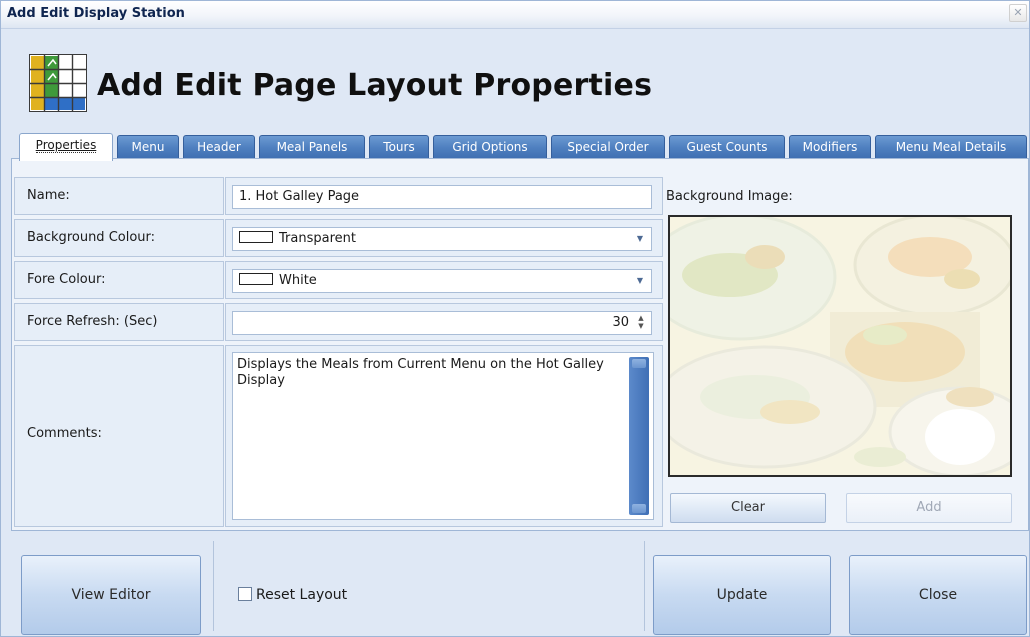 The image size is (1030, 637). I want to click on tab-meal-panels: Meal Panels, so click(312, 147).